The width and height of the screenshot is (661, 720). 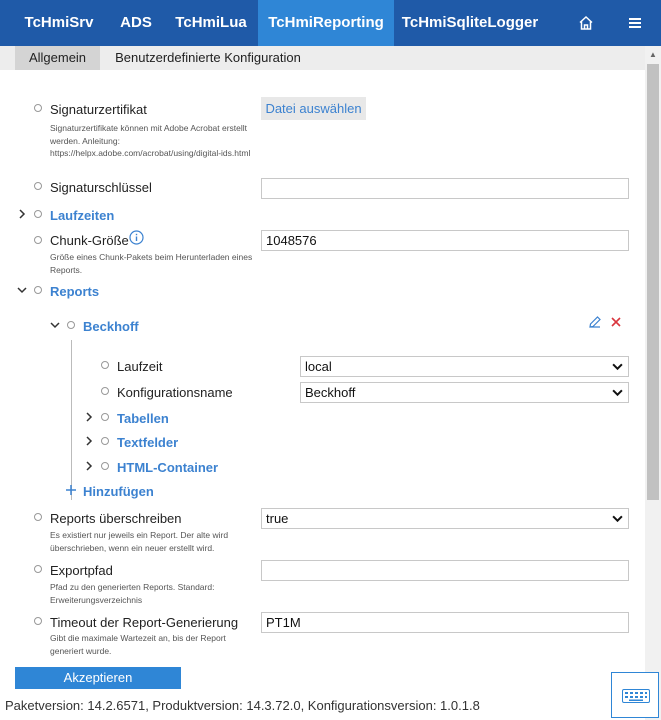 I want to click on keyboard-icon, so click(x=636, y=696).